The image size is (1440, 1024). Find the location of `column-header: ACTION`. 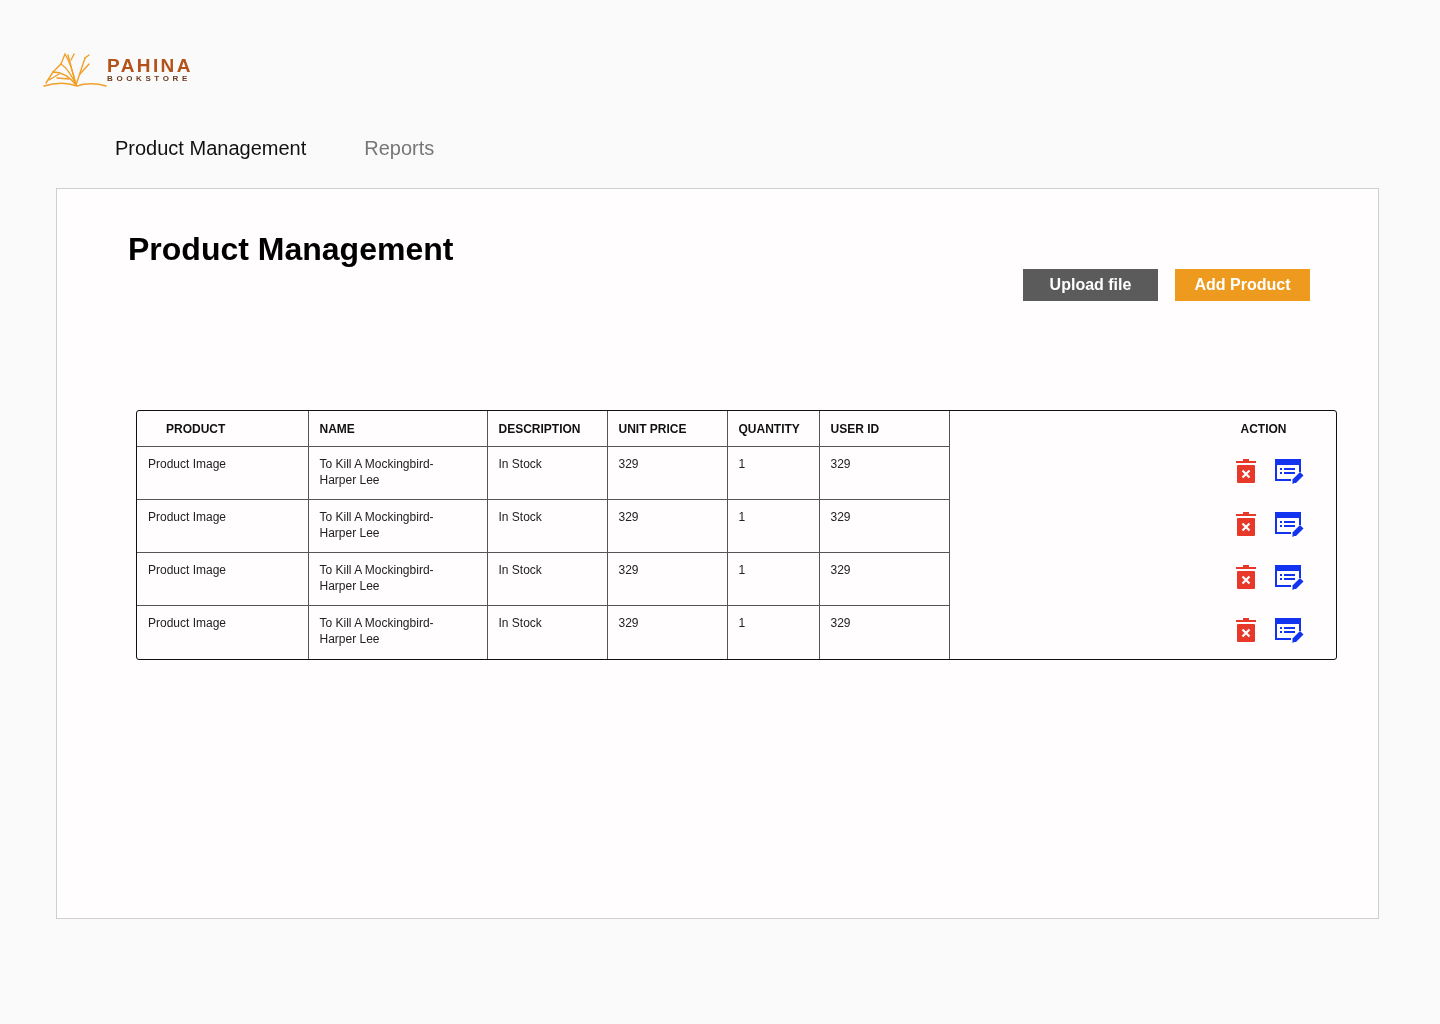

column-header: ACTION is located at coordinates (1142, 429).